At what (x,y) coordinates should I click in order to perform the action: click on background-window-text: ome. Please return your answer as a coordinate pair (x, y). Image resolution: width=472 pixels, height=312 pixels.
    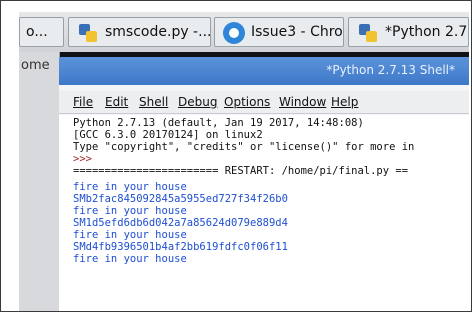
    Looking at the image, I should click on (35, 65).